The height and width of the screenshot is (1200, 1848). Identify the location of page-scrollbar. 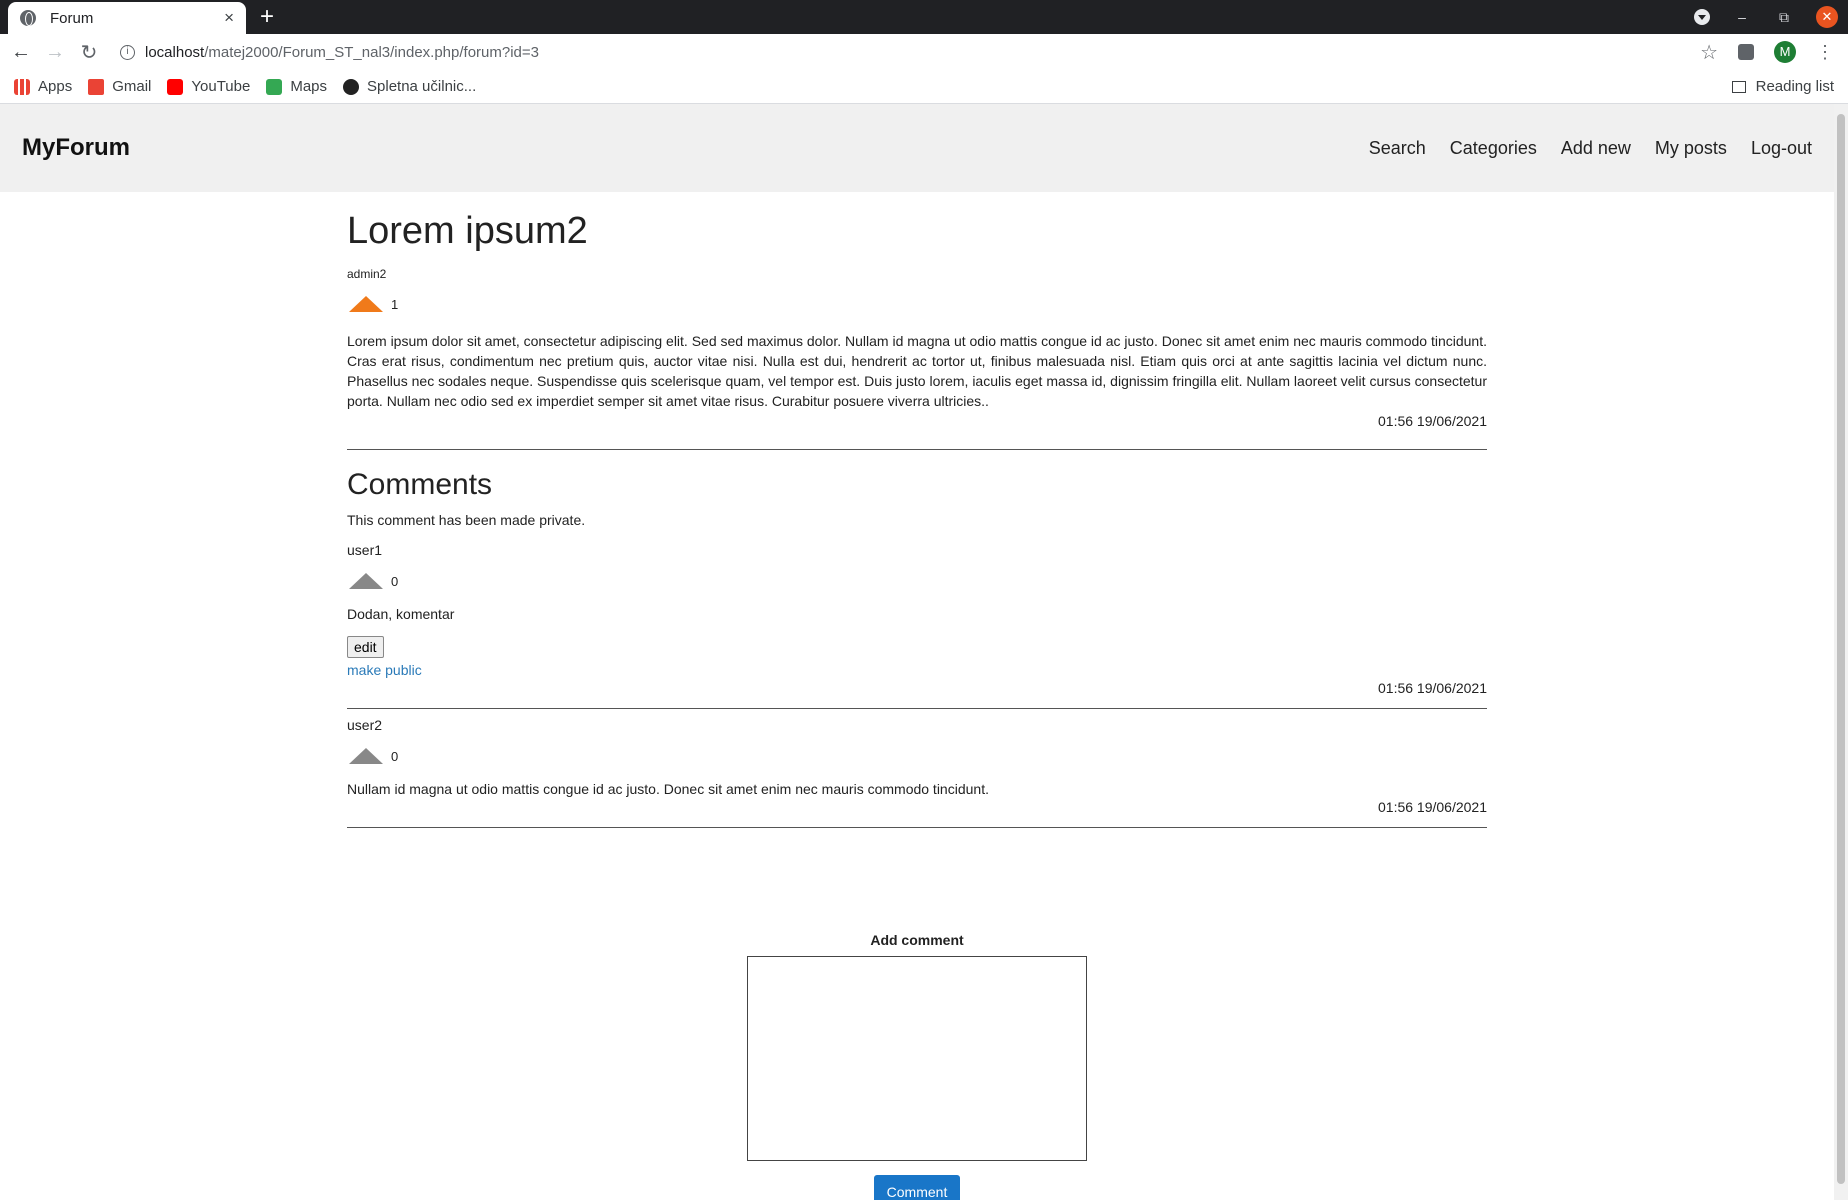
(1841, 652).